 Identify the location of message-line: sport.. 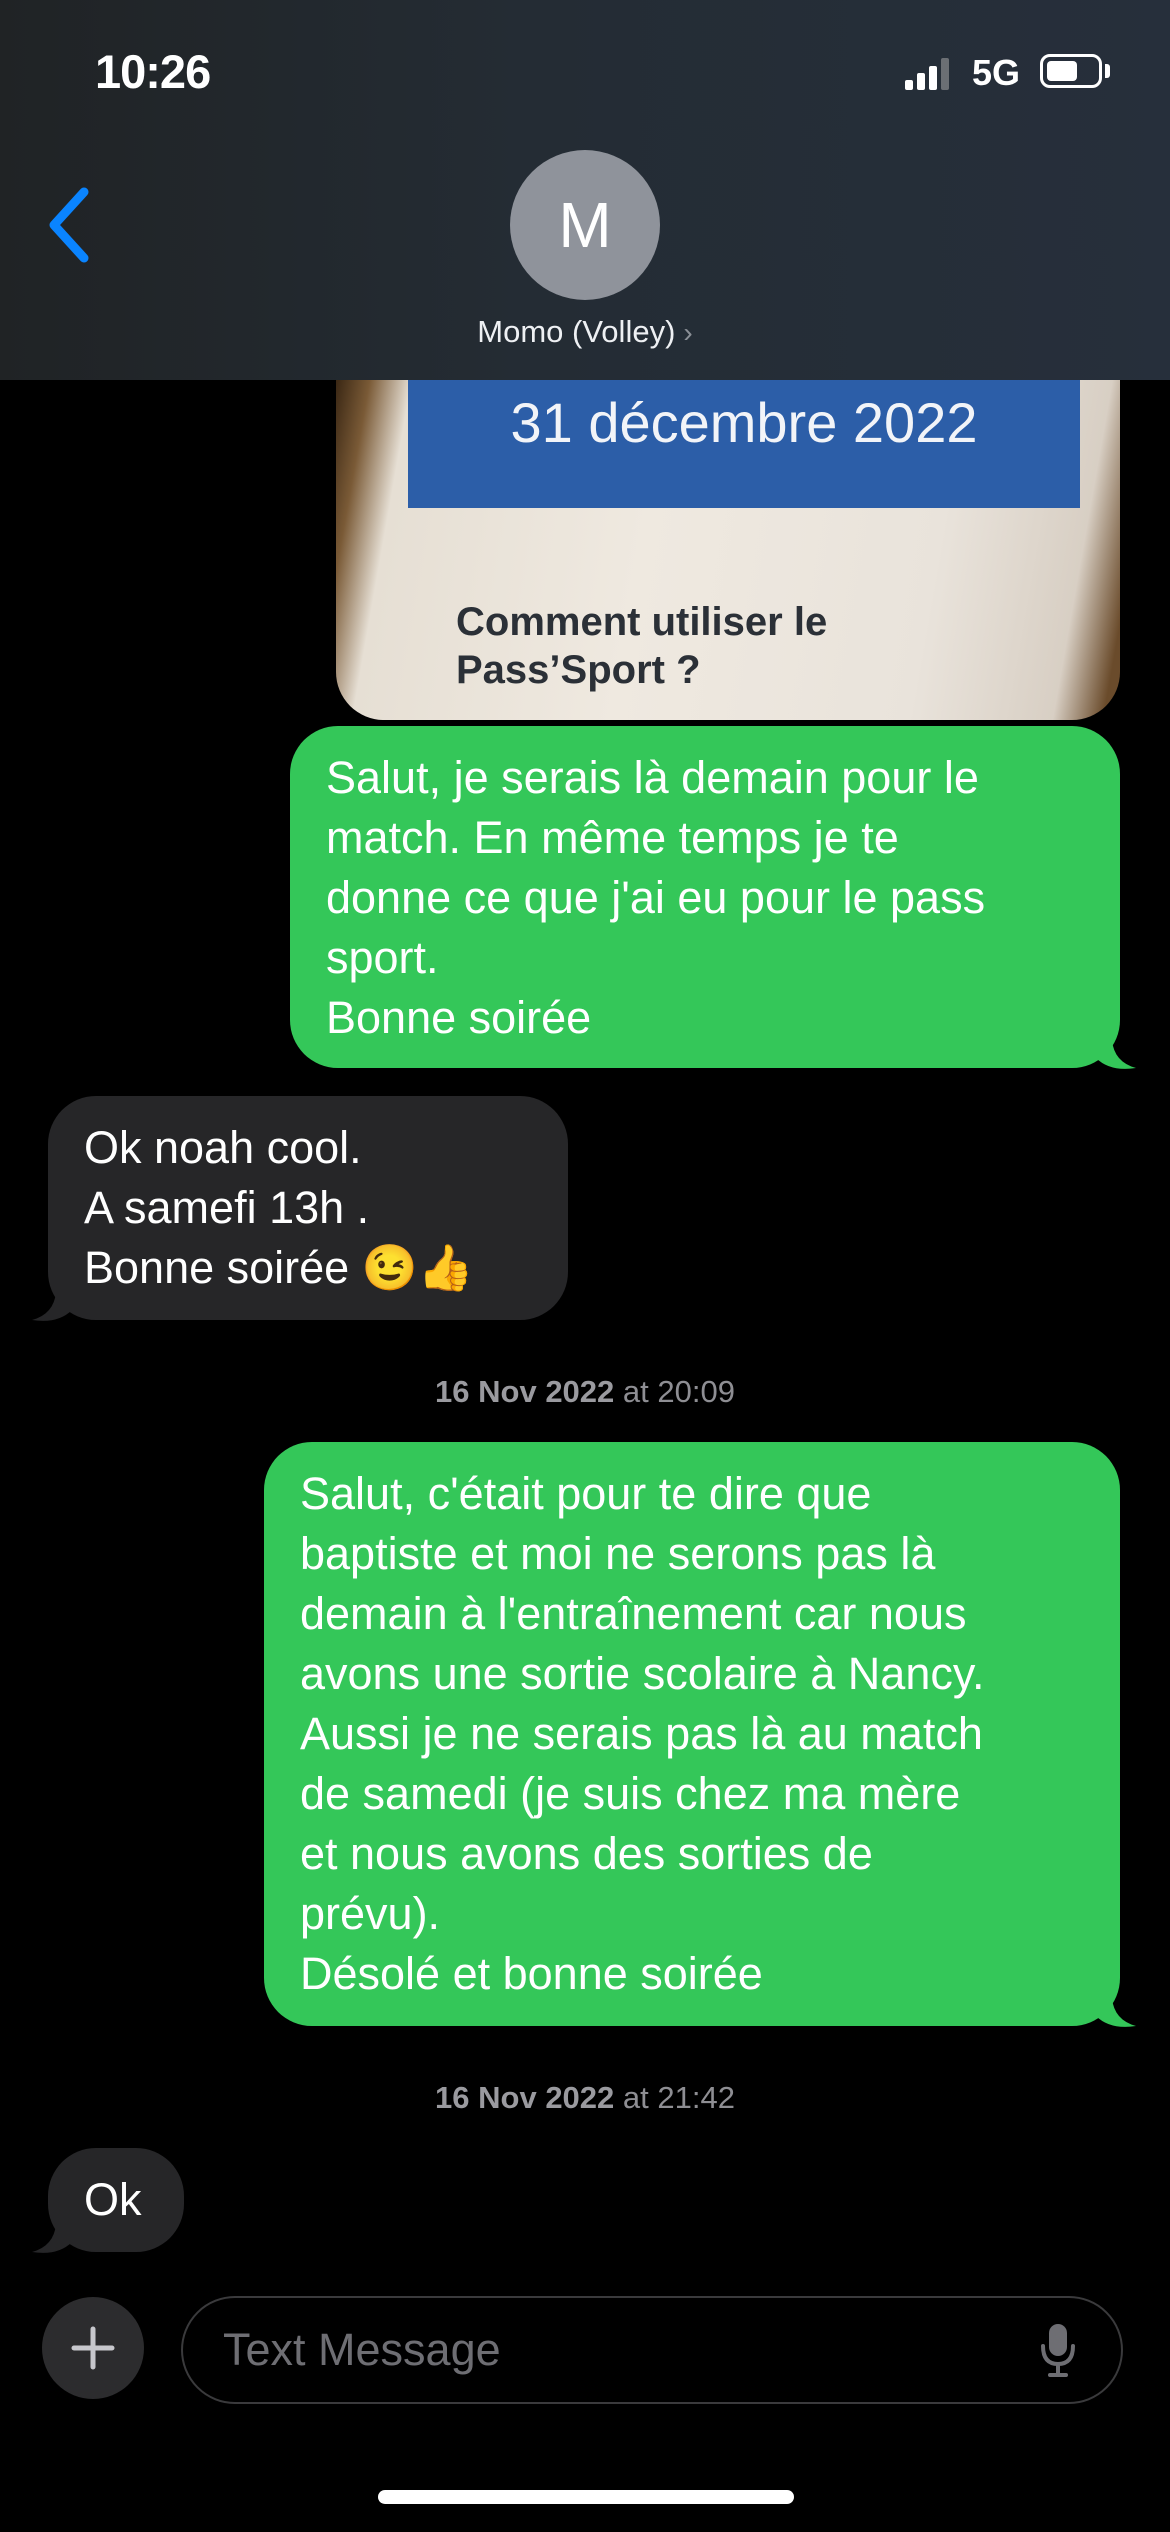
(382, 957).